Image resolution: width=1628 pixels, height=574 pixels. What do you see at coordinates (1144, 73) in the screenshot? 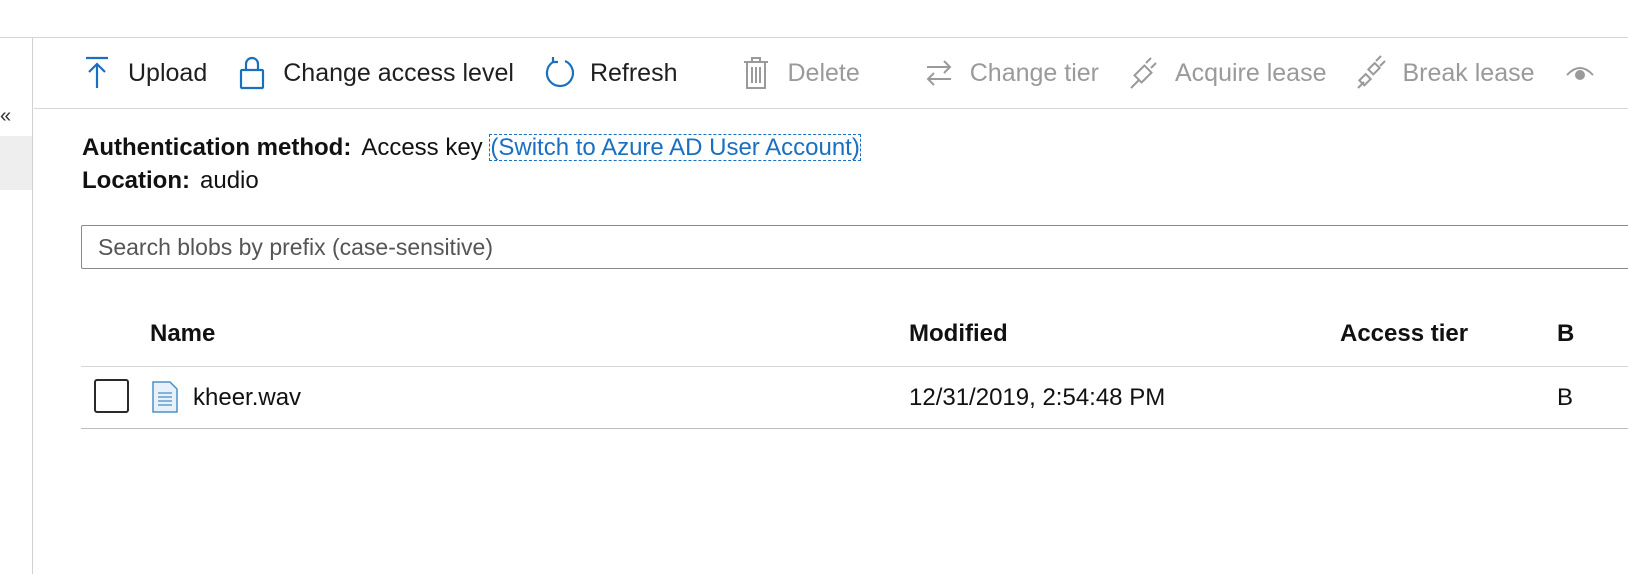
I see `plug-icon` at bounding box center [1144, 73].